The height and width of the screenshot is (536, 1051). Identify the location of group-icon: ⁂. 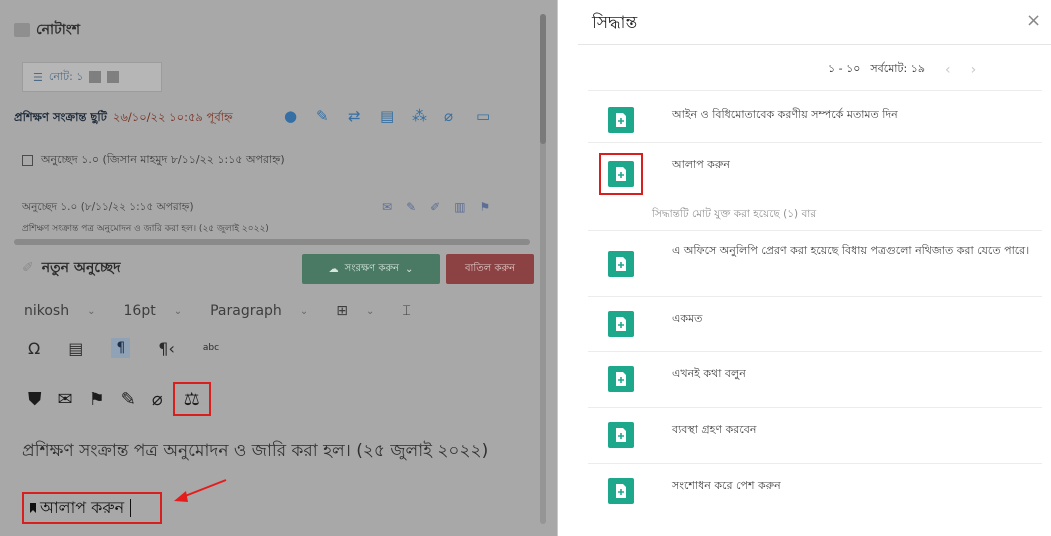
(420, 116).